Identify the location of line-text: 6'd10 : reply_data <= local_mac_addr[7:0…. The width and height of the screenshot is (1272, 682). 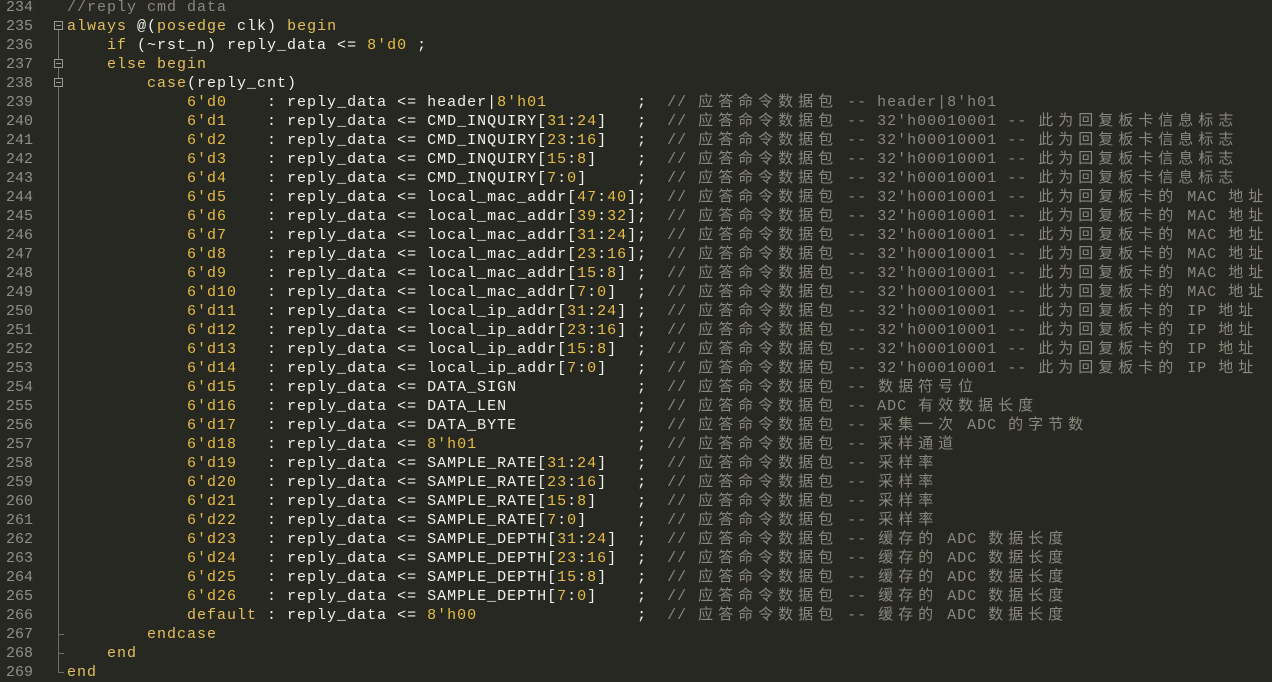
(667, 292).